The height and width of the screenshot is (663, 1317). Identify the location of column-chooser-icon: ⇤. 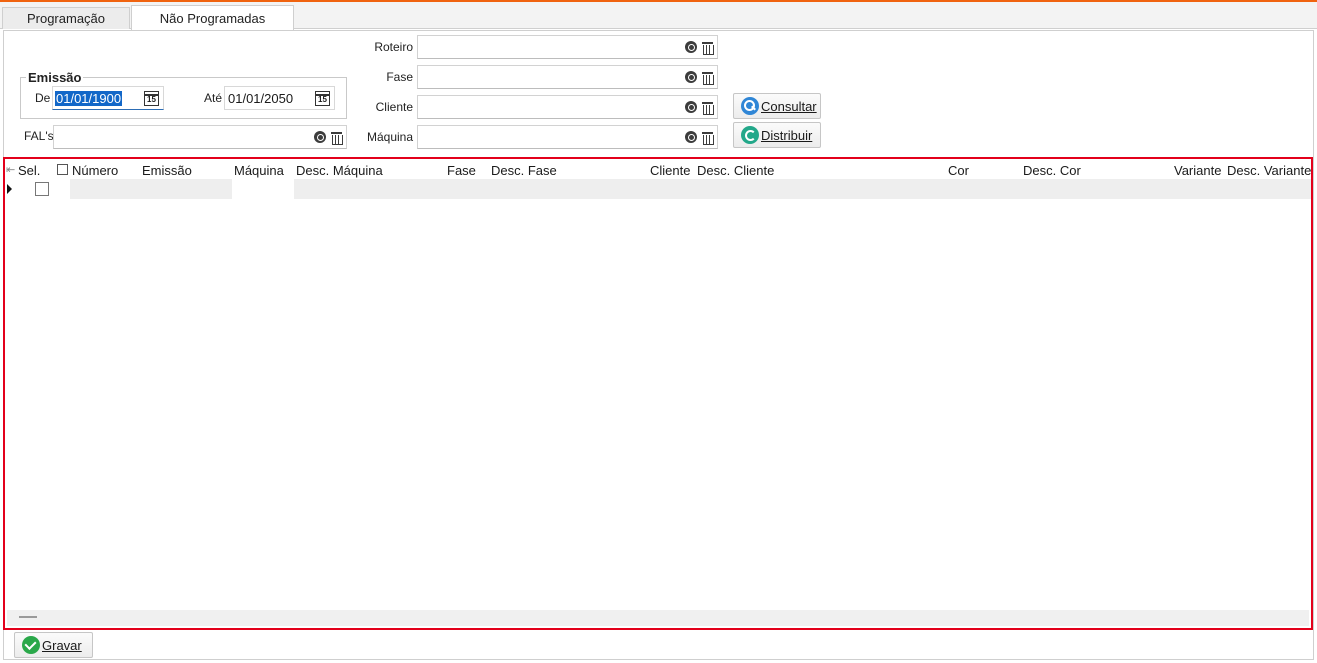
(10, 169).